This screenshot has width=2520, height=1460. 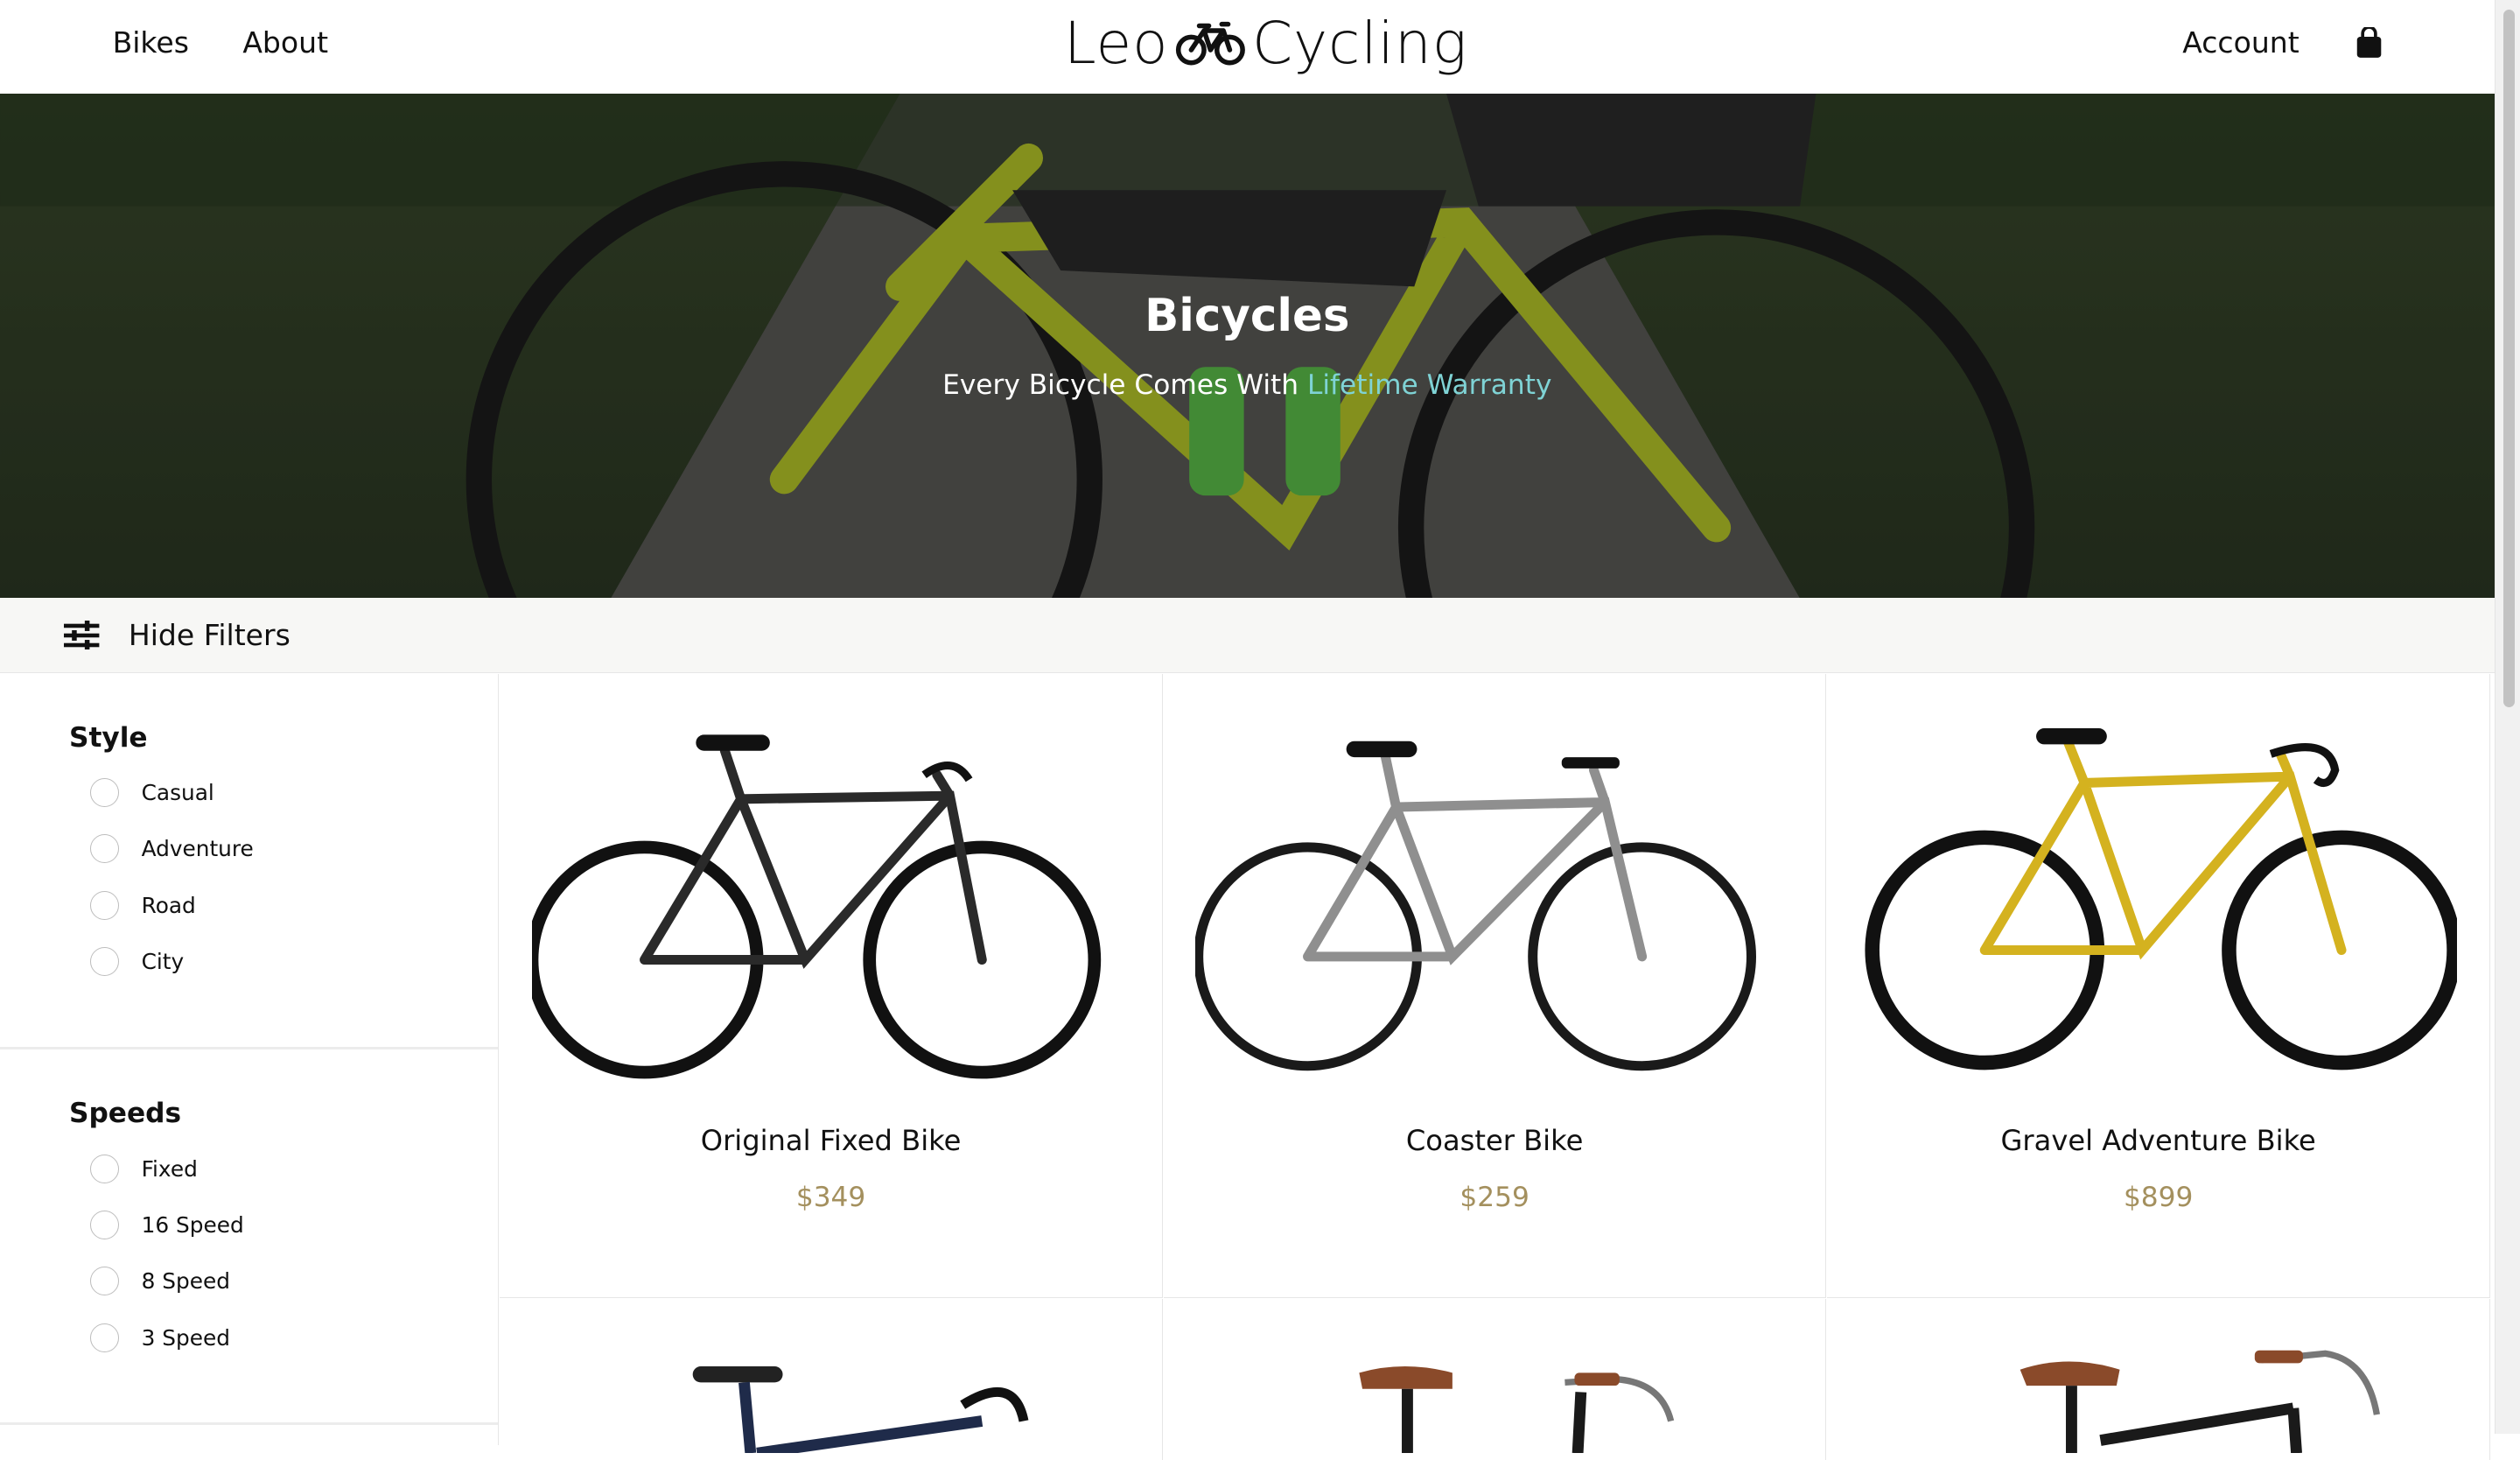 I want to click on hide-filters-button: Hide Filters, so click(x=177, y=634).